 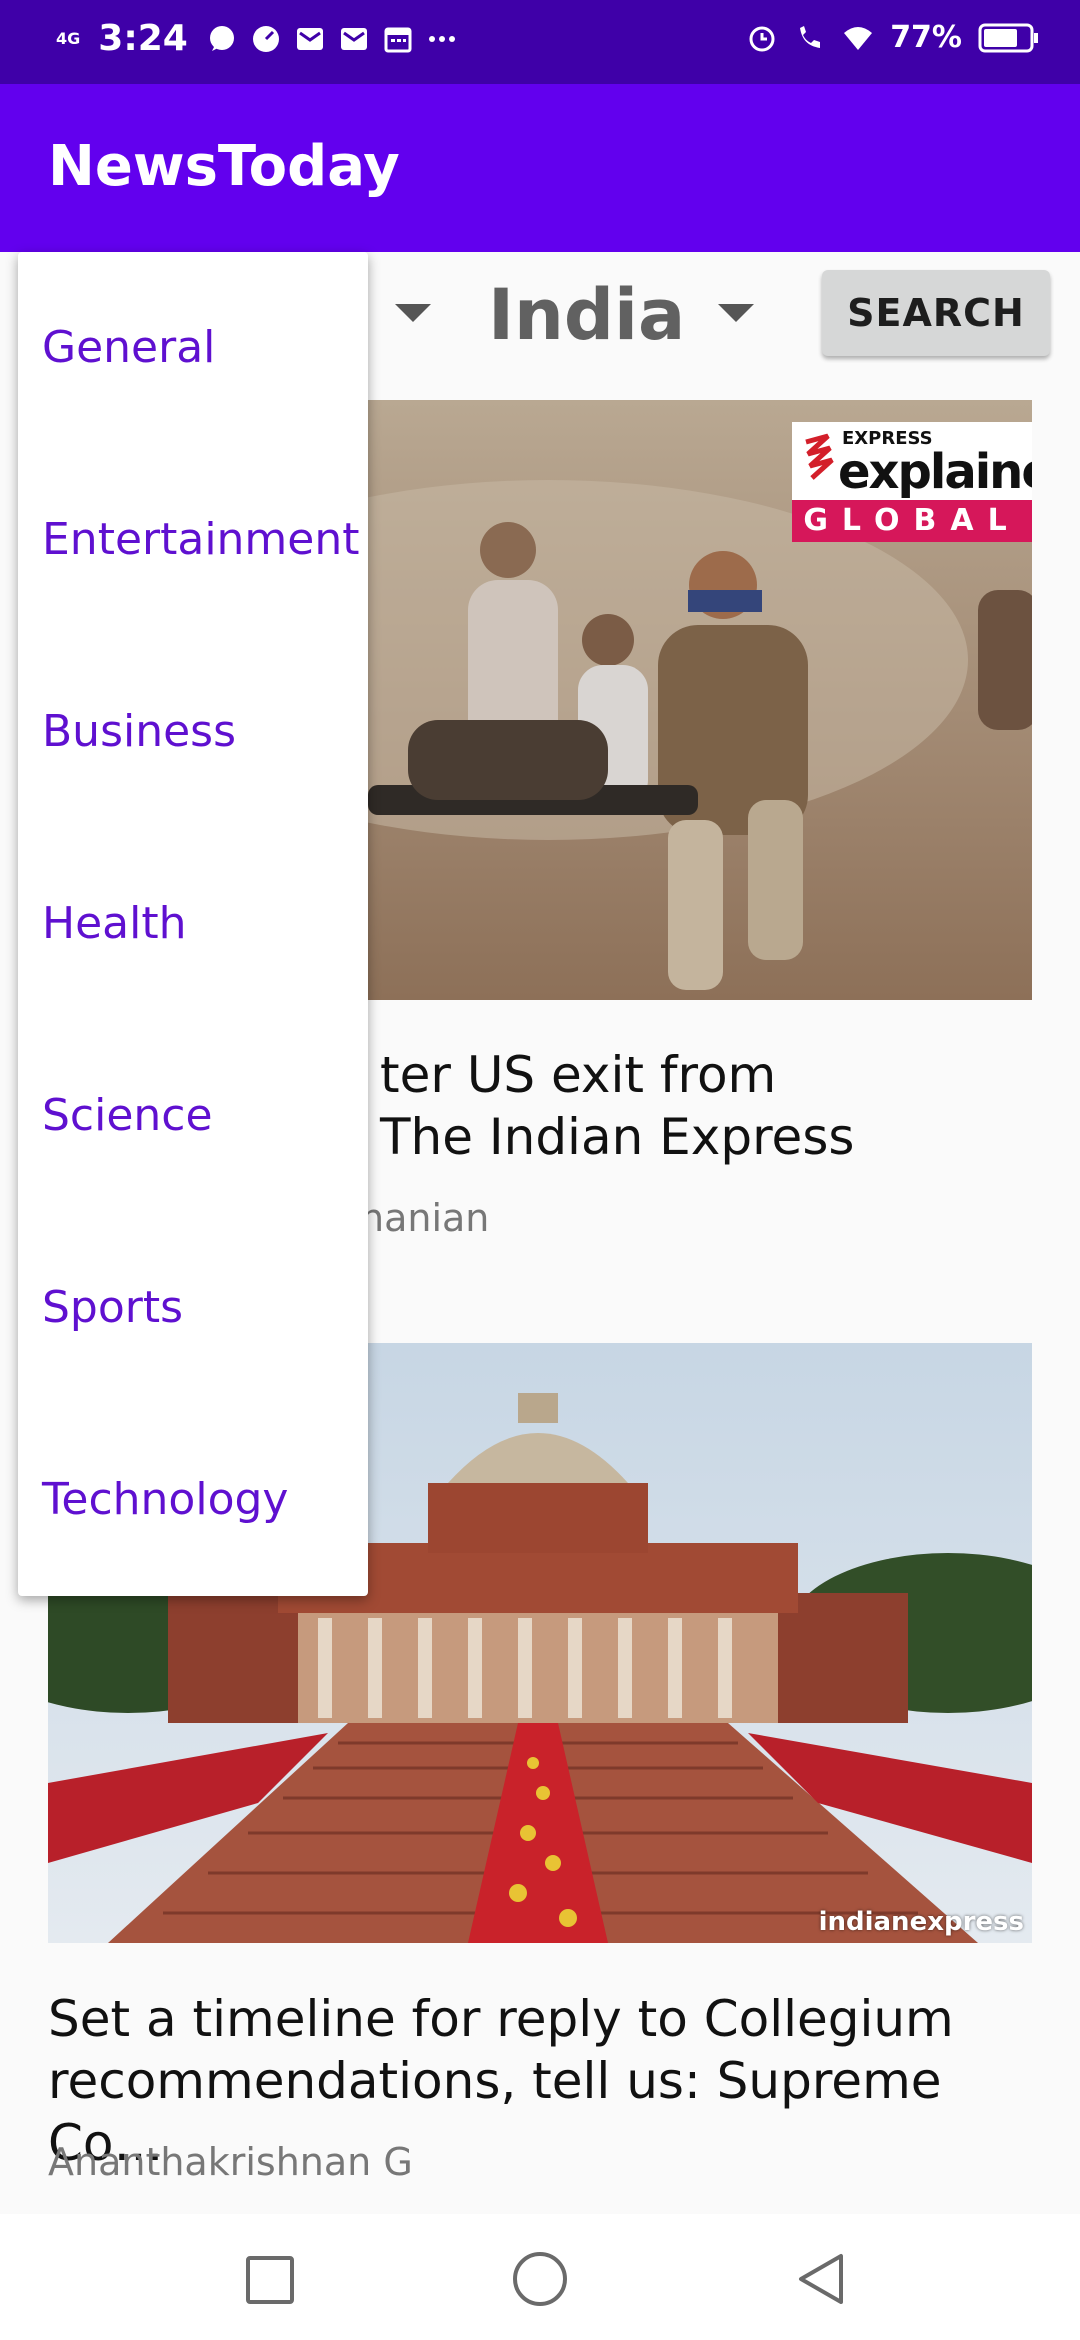 What do you see at coordinates (540, 168) in the screenshot?
I see `app-bar: NewsToday` at bounding box center [540, 168].